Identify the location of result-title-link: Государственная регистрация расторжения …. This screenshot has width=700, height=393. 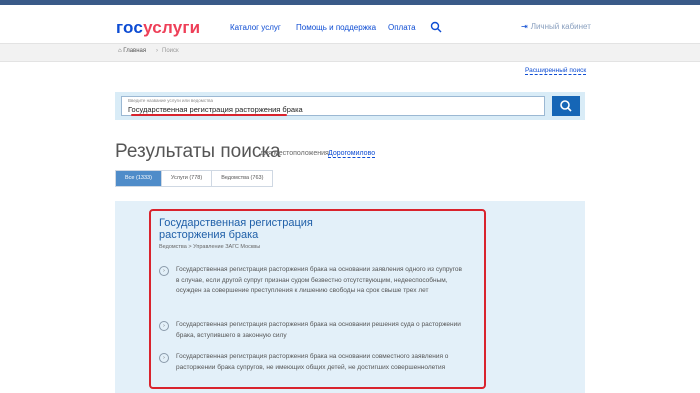
(269, 229).